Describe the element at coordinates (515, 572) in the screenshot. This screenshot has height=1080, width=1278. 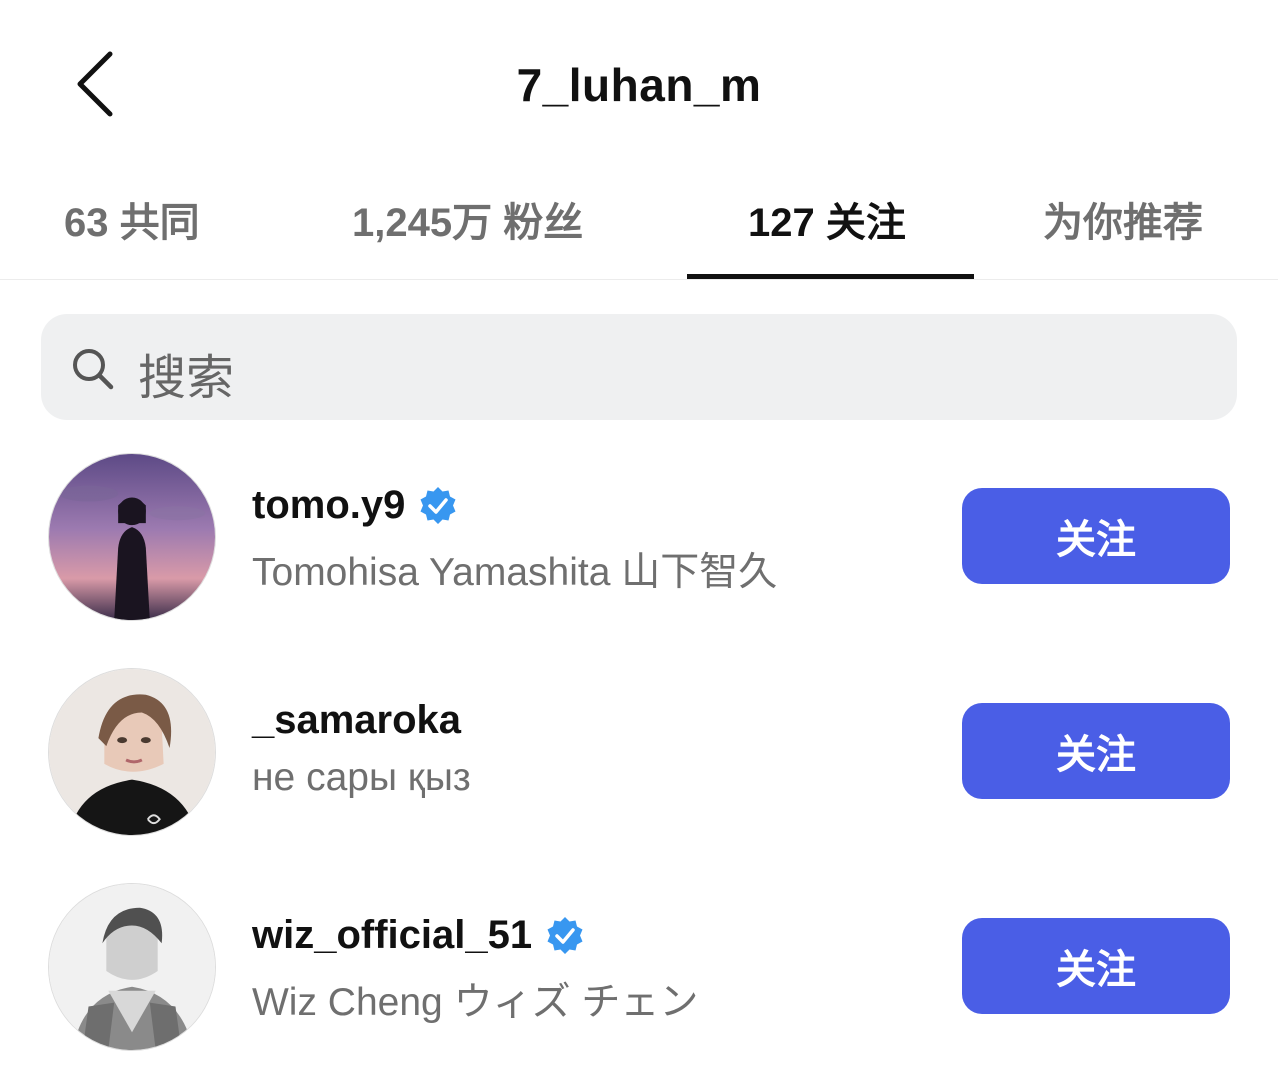
I see `full-name: Tomohisa Yamashita 山下智久` at that location.